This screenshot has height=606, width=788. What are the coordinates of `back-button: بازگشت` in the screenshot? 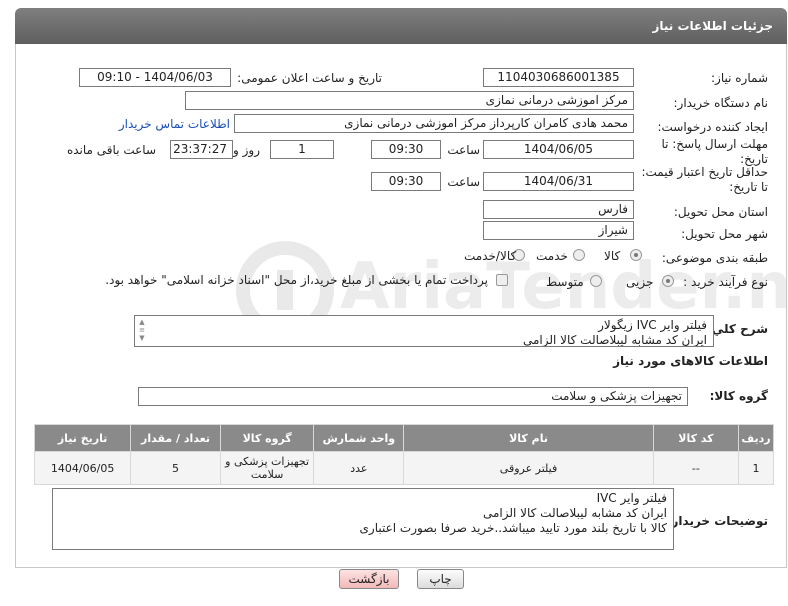 It's located at (369, 579).